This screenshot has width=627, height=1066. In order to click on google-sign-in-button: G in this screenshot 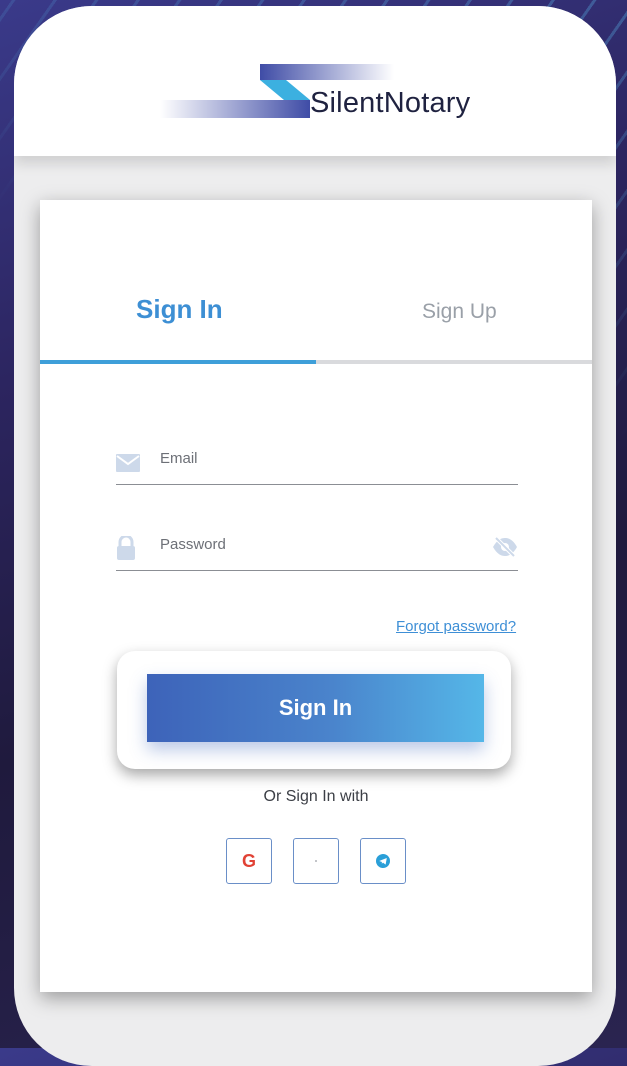, I will do `click(249, 861)`.